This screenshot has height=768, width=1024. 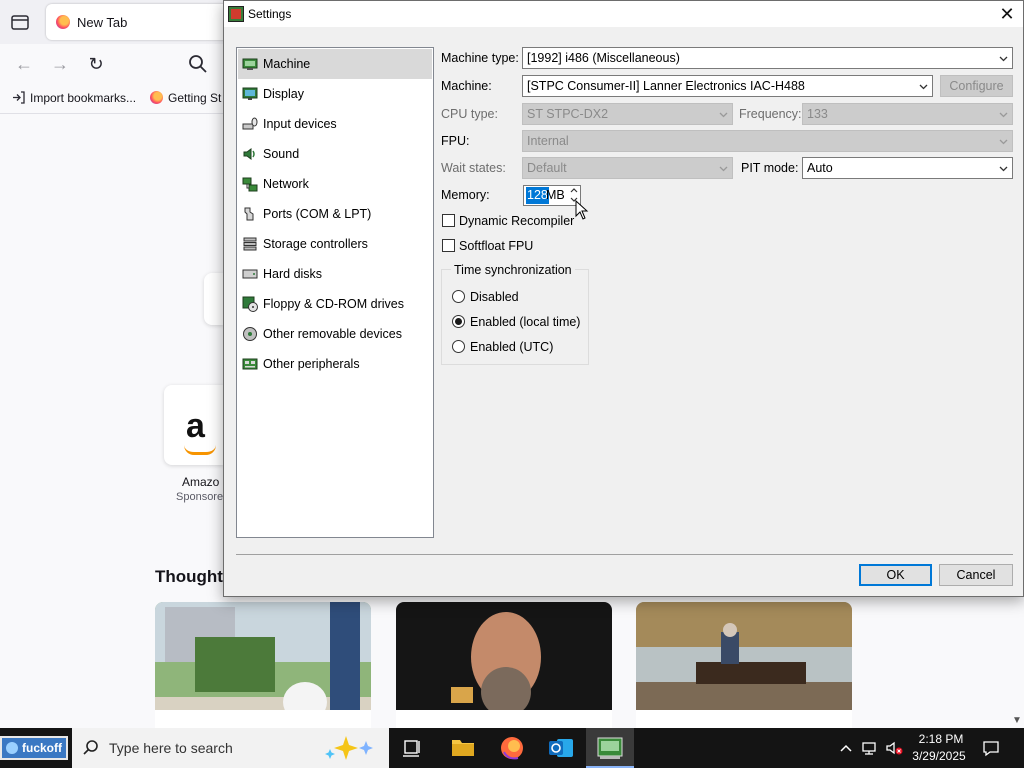 I want to click on shortcut-tile-amazon: a, so click(x=194, y=425).